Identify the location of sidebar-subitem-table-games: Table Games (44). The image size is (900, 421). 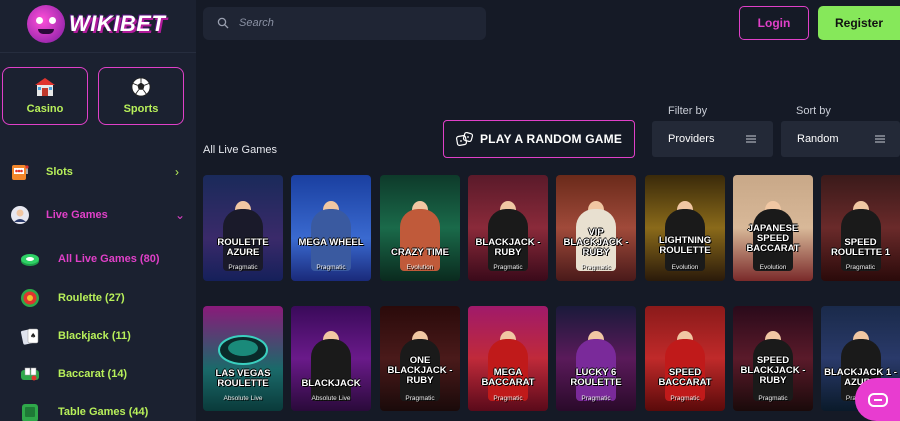
(98, 409).